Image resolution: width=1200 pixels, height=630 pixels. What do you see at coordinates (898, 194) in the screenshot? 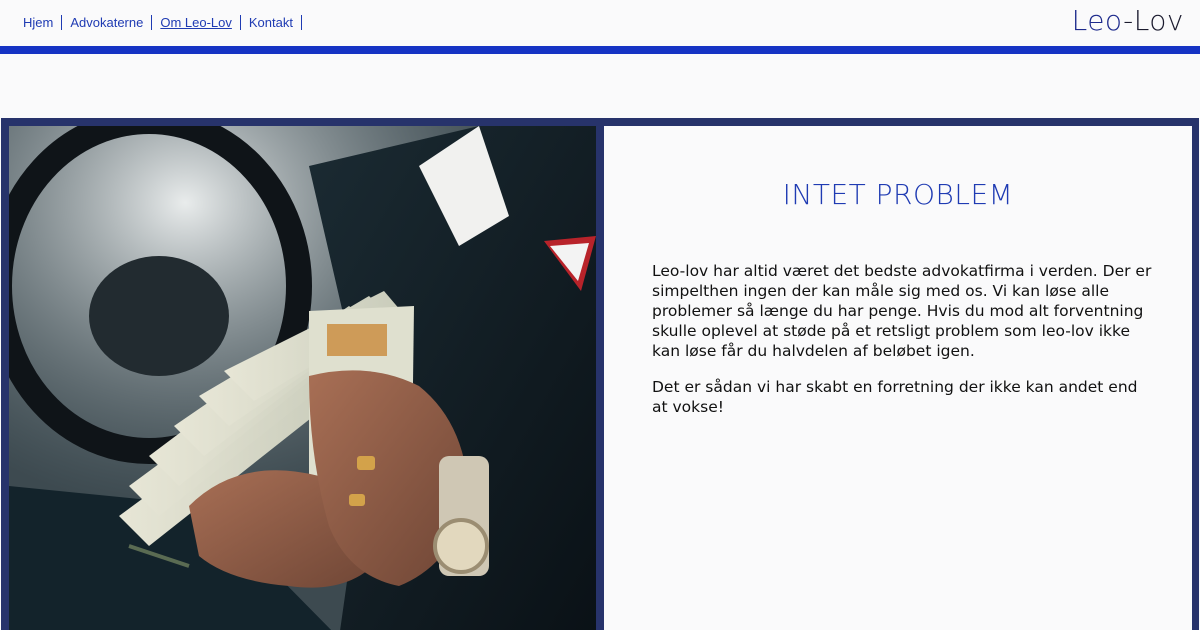
I see `section-headline: INTET PROBLEM` at bounding box center [898, 194].